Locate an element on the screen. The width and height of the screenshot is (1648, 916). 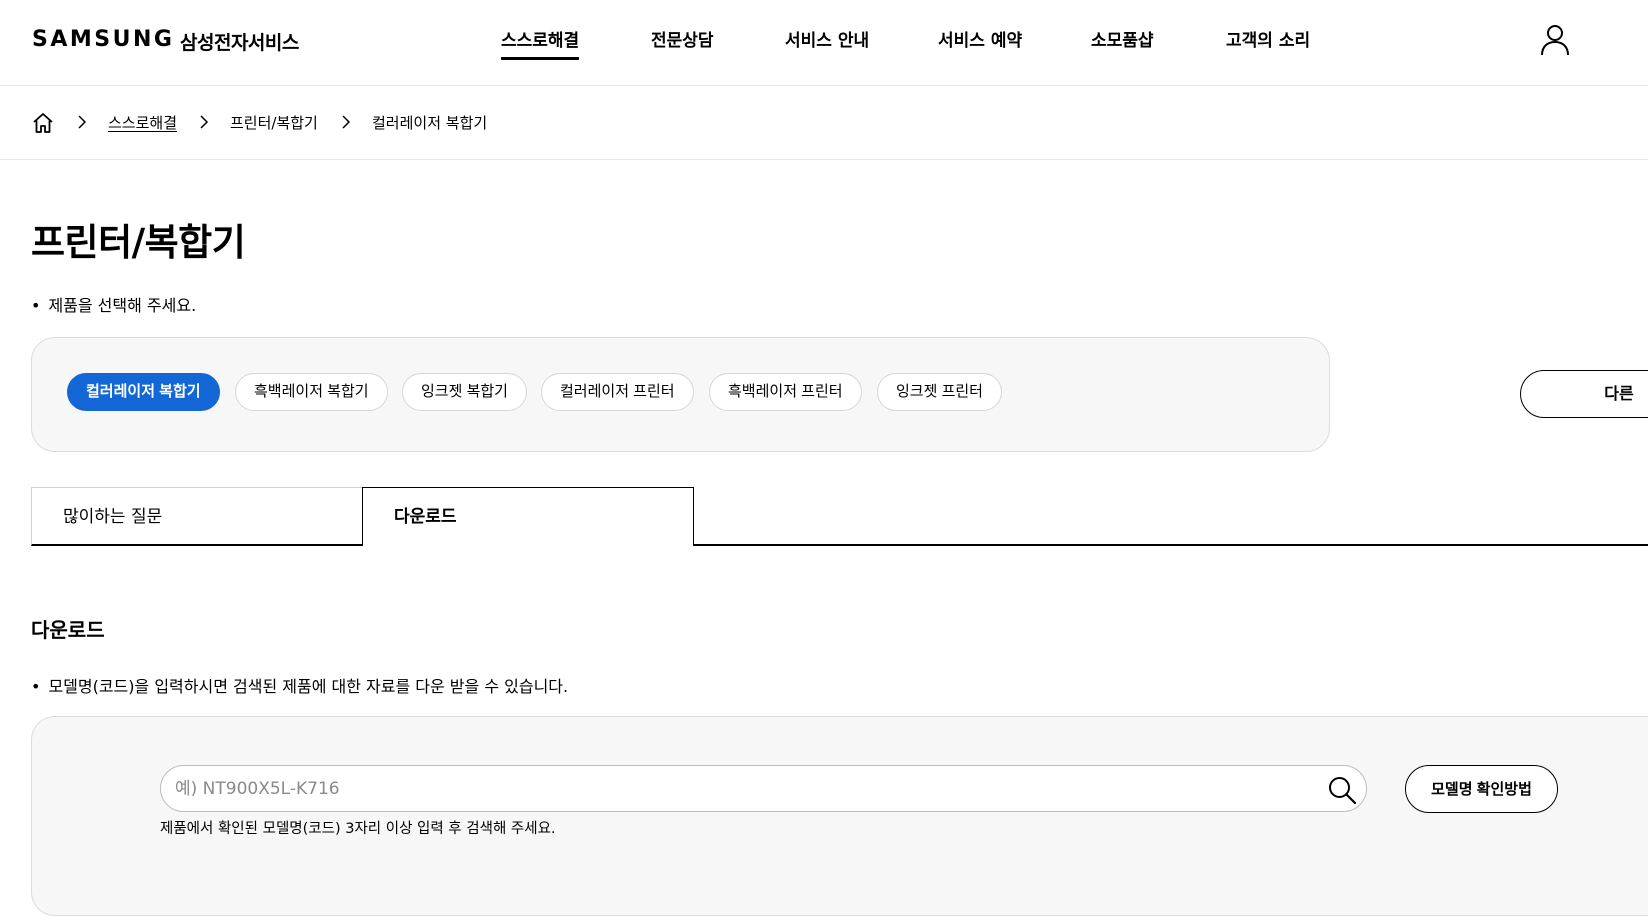
tab-faq: 많이하는 질문 is located at coordinates (197, 516).